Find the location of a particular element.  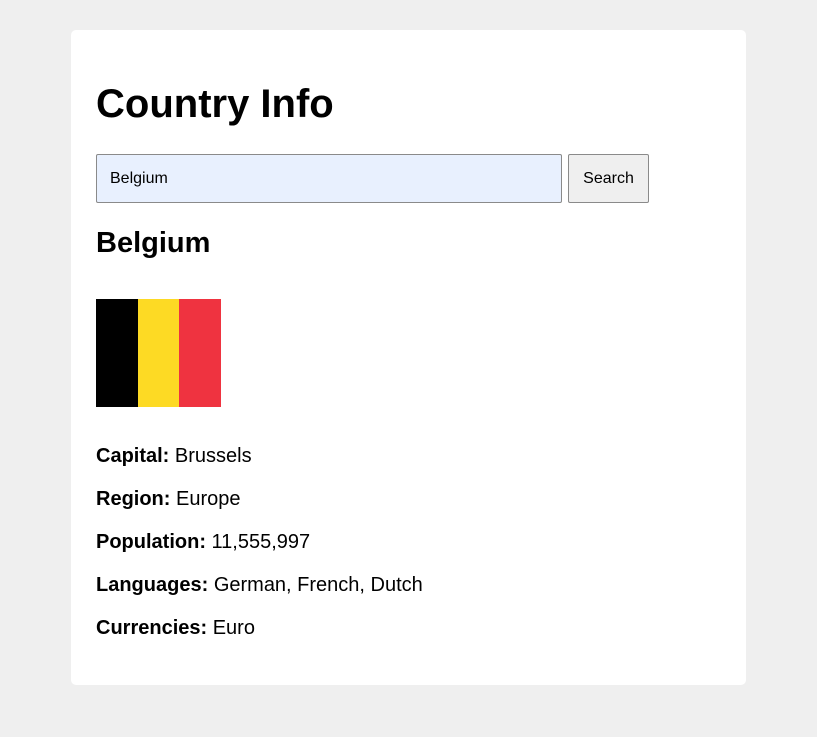

currencies-label: Currencies: is located at coordinates (152, 628).